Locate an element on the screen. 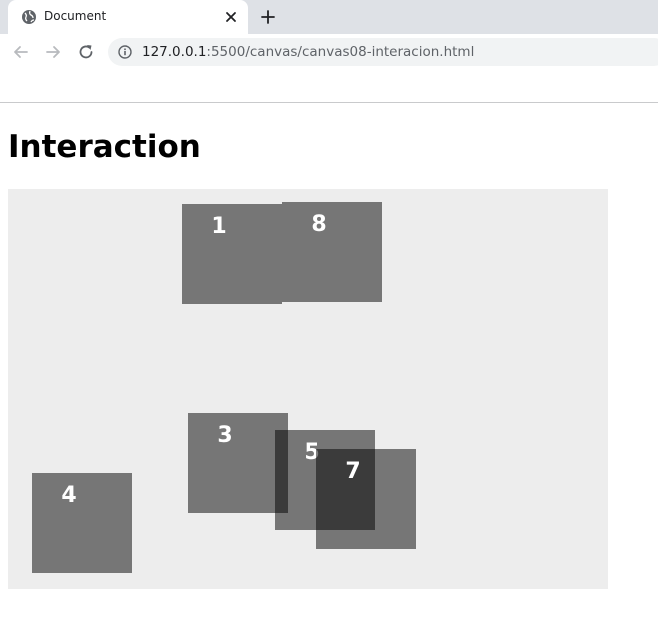 Image resolution: width=658 pixels, height=631 pixels. url-host: 127.0.0.1 is located at coordinates (174, 52).